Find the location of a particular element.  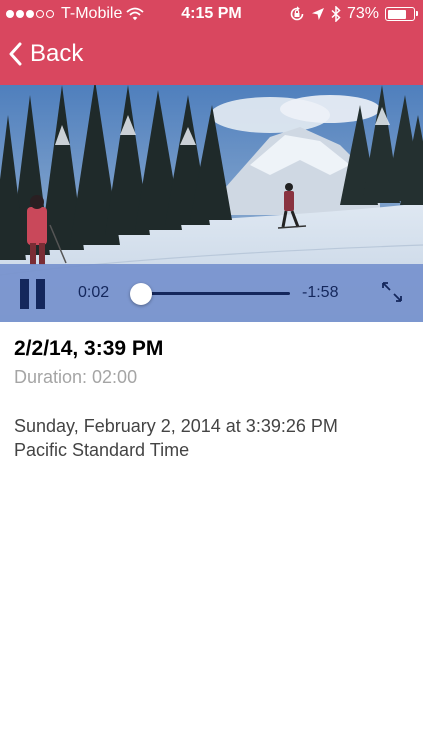

battery-percent: 73% is located at coordinates (362, 13).